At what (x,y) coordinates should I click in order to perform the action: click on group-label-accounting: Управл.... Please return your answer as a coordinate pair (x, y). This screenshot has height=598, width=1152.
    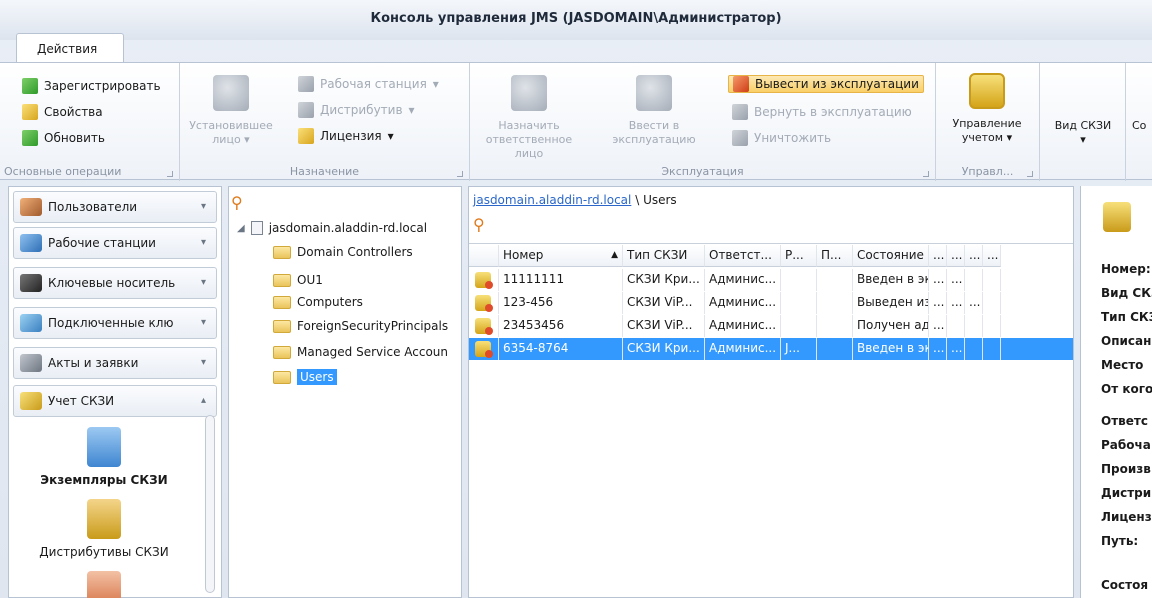
    Looking at the image, I should click on (987, 171).